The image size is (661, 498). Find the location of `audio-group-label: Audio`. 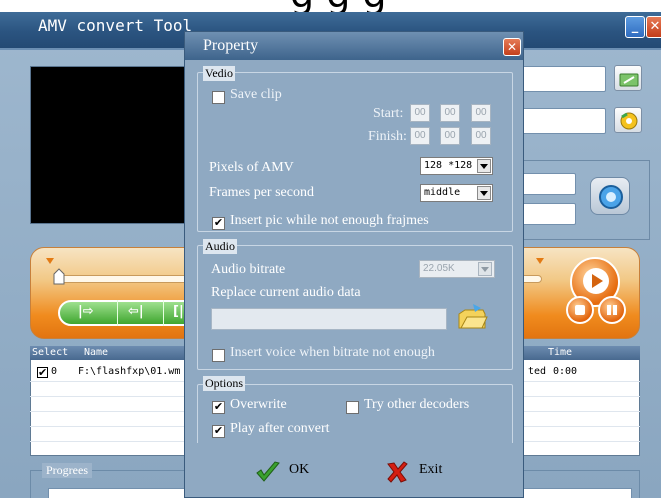

audio-group-label: Audio is located at coordinates (220, 246).